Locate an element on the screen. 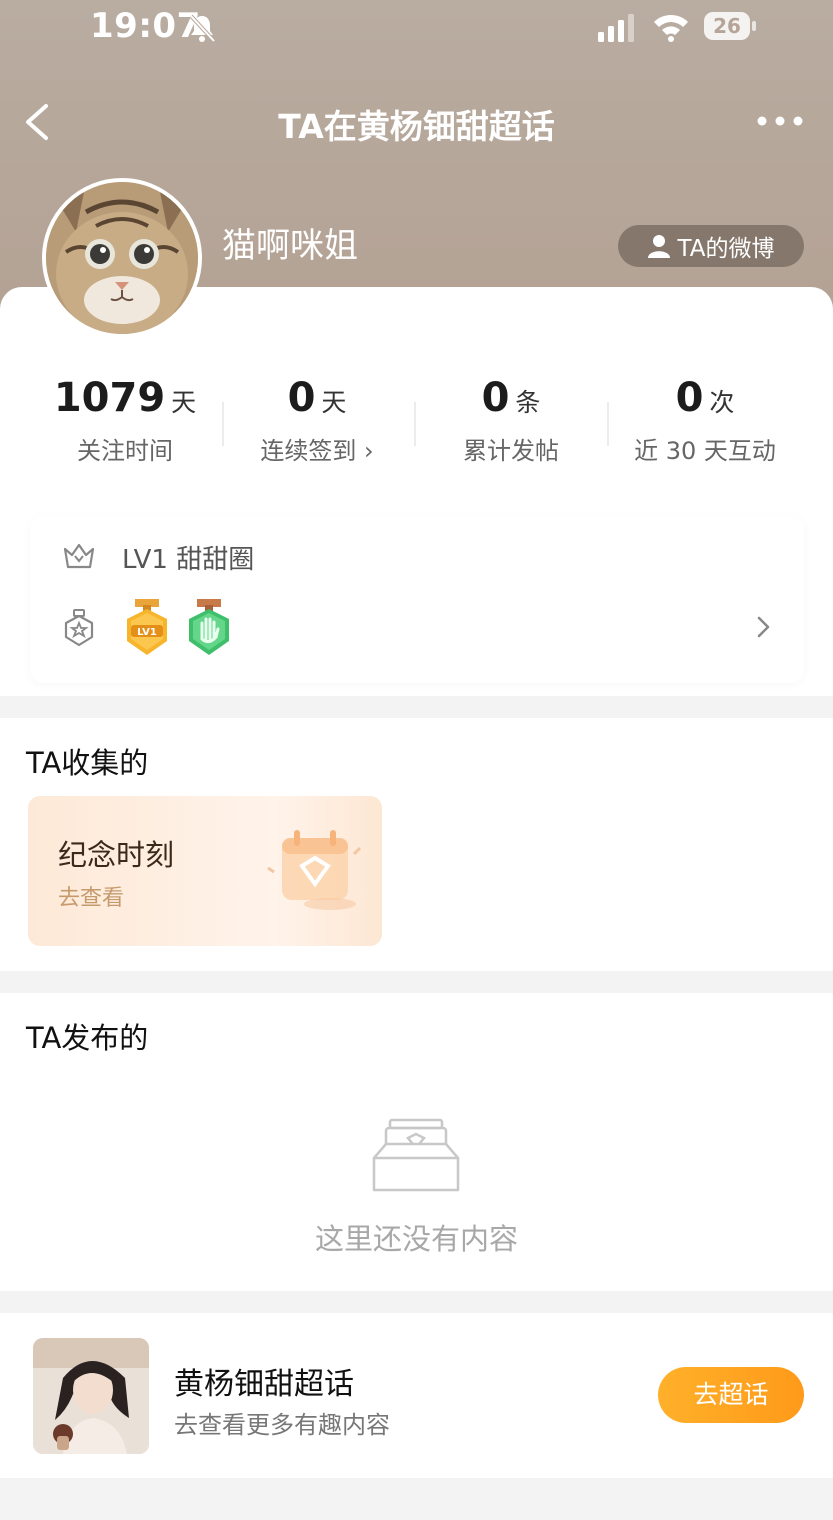  stat-label: 累计发帖 is located at coordinates (511, 451).